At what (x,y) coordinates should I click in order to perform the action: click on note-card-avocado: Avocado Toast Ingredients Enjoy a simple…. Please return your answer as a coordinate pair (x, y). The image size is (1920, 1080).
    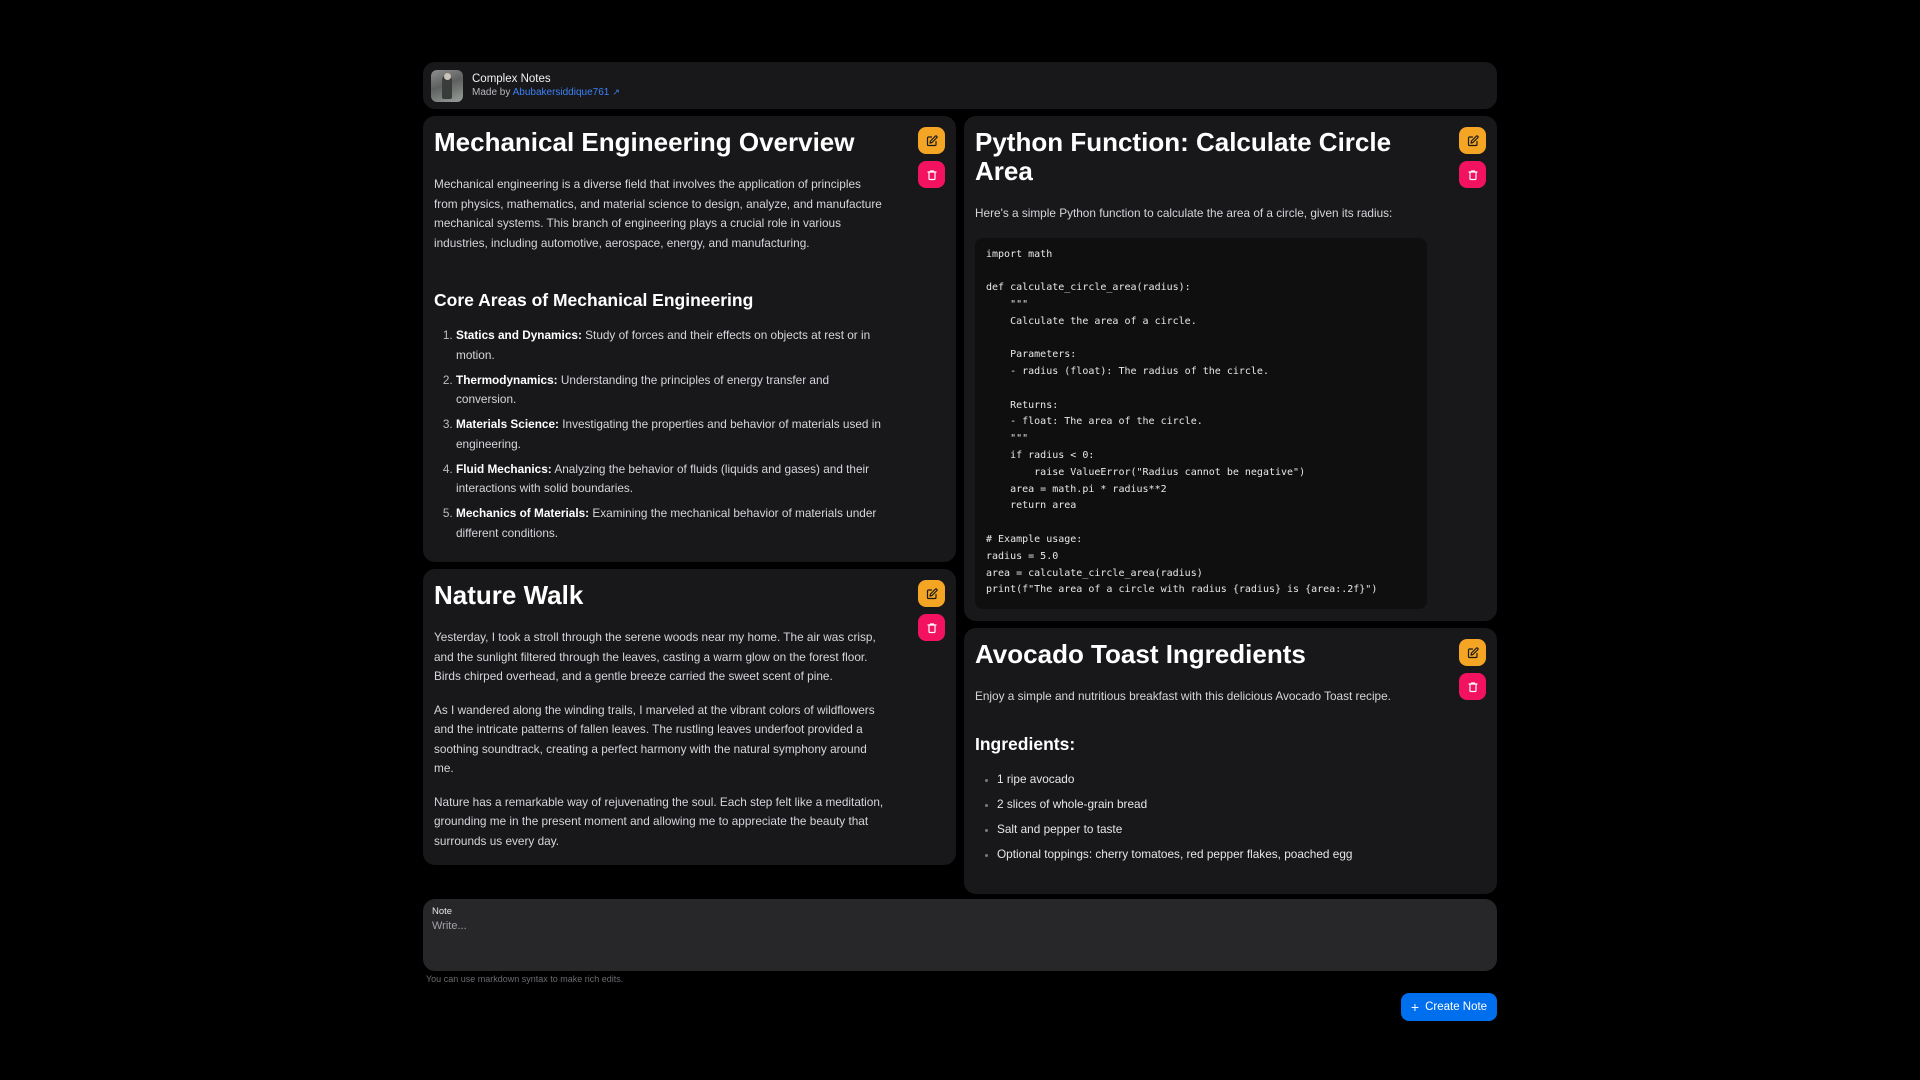
    Looking at the image, I should click on (1230, 761).